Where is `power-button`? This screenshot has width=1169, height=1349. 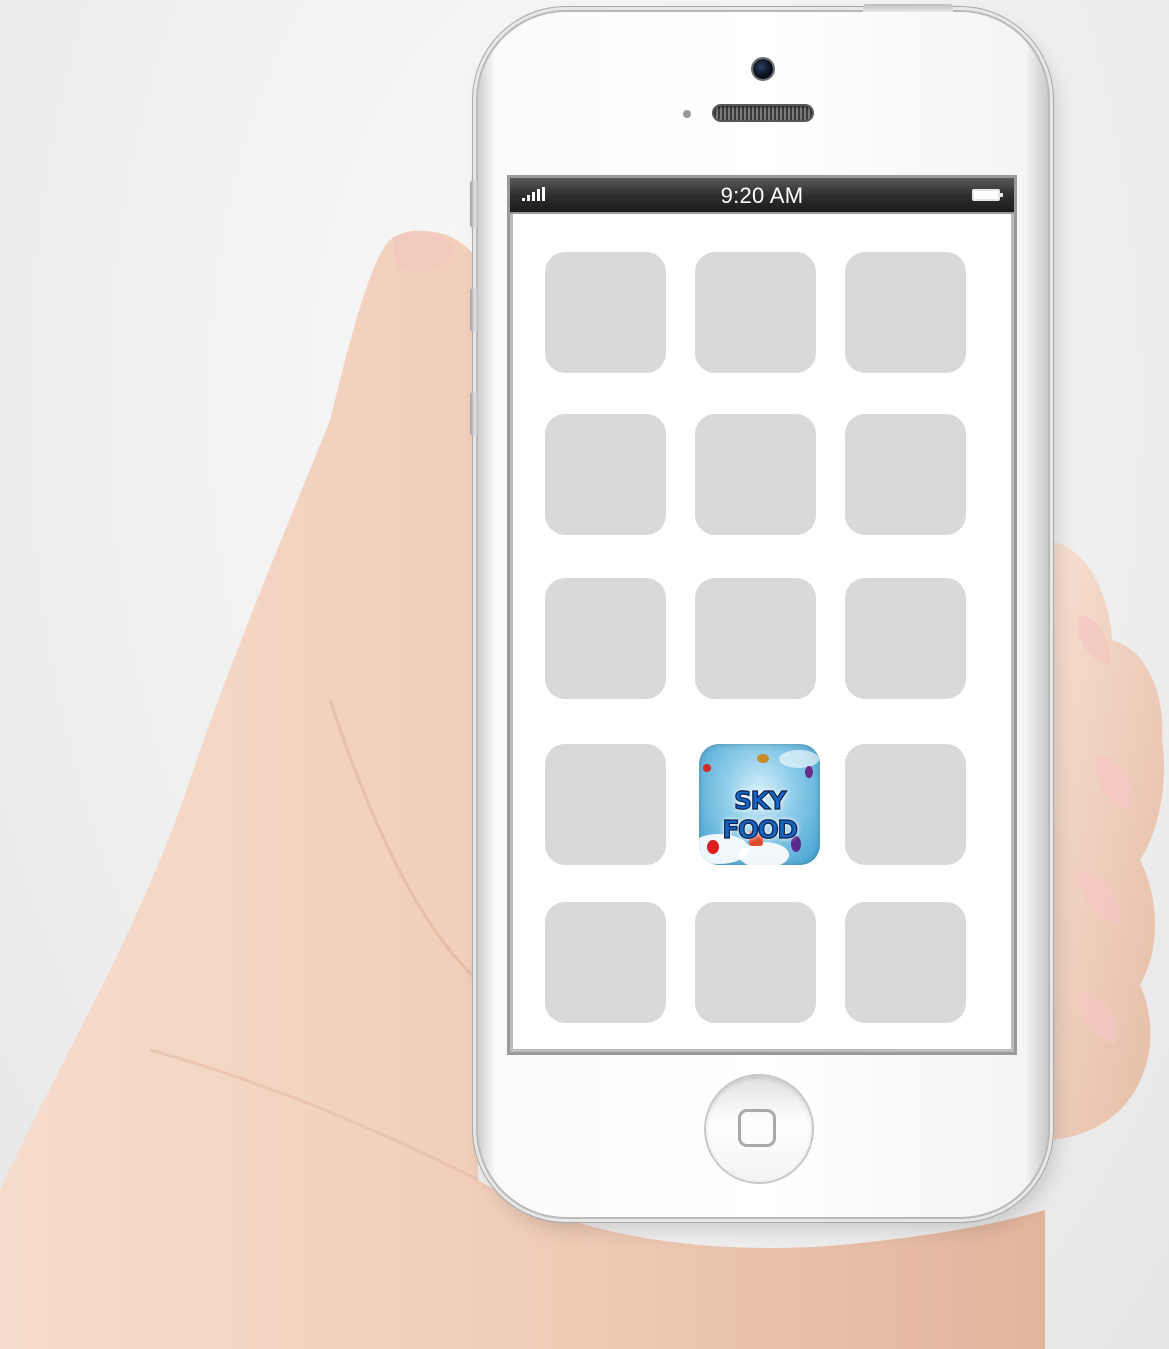 power-button is located at coordinates (908, 8).